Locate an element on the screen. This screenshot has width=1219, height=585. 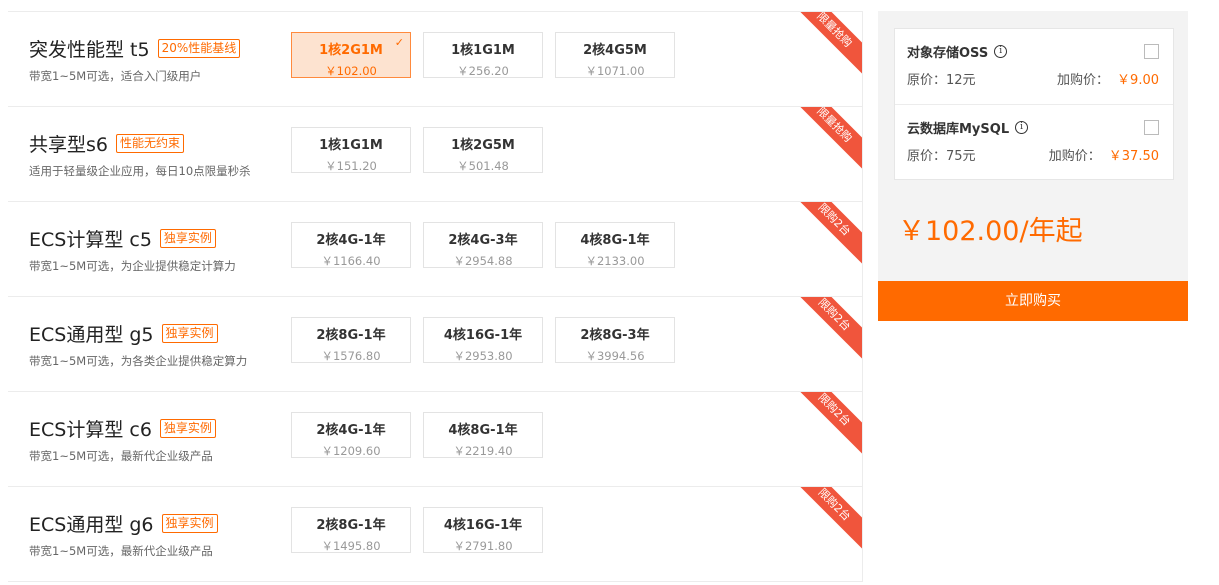
product-name: ECS通用型 g6 is located at coordinates (91, 524).